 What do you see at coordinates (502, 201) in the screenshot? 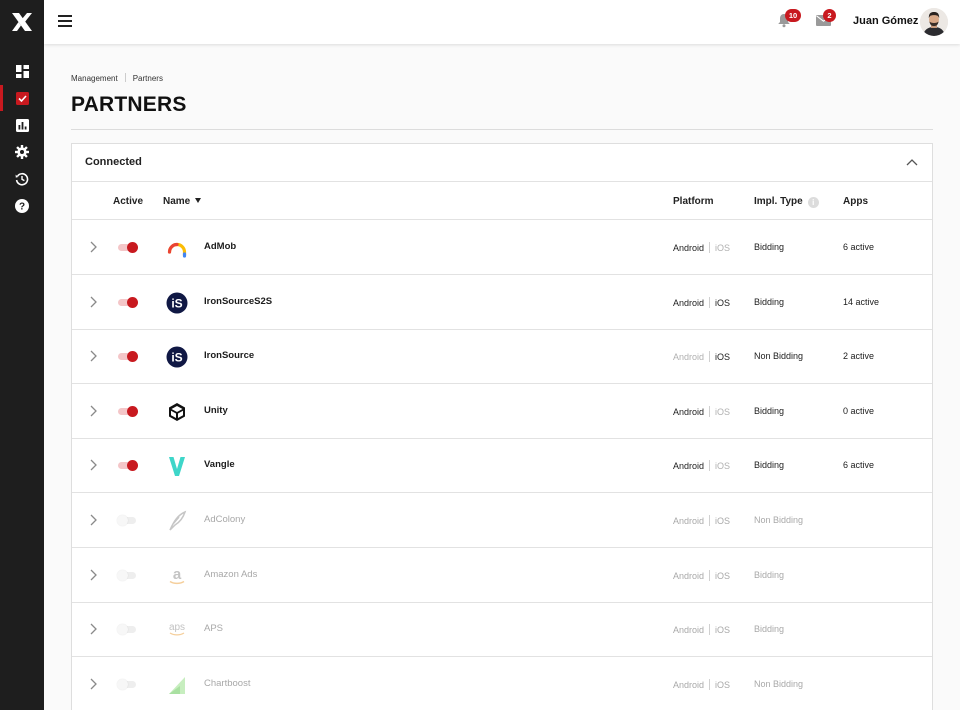
I see `table-header: Active Name Platform Impl. Type i Apps` at bounding box center [502, 201].